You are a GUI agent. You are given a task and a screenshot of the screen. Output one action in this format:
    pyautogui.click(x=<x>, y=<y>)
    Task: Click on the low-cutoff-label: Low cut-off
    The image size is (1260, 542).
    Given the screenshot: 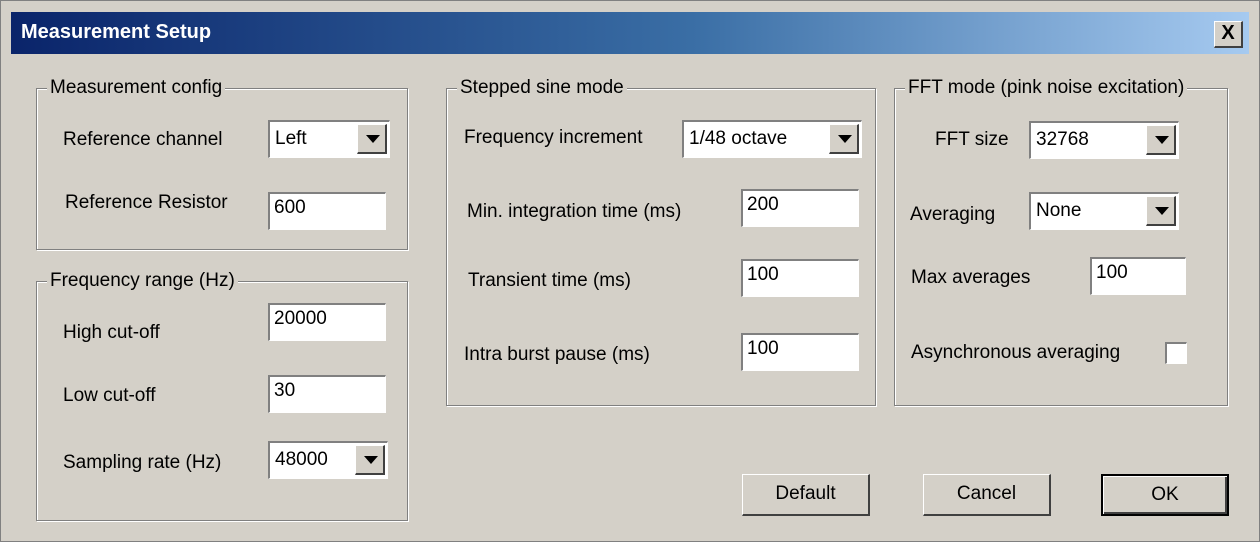 What is the action you would take?
    pyautogui.click(x=109, y=395)
    